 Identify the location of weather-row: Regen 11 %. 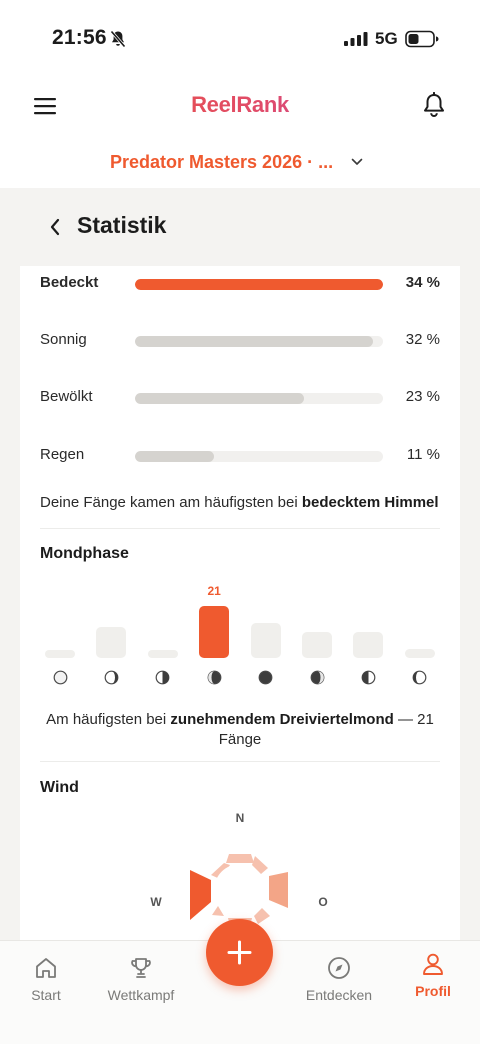
(240, 456).